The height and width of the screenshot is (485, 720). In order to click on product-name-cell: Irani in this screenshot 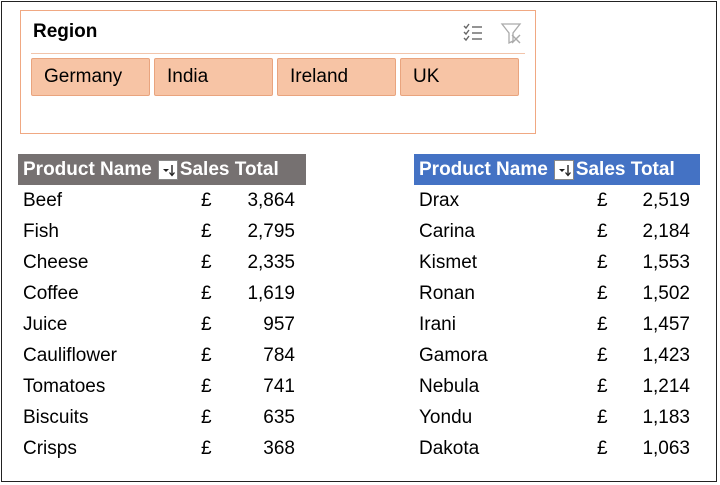, I will do `click(437, 324)`.